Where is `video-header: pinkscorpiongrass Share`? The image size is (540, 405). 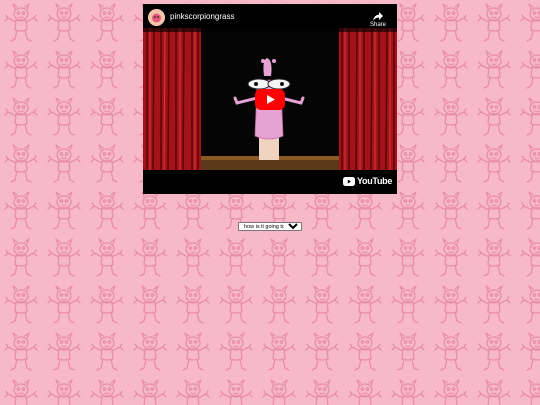 video-header: pinkscorpiongrass Share is located at coordinates (270, 18).